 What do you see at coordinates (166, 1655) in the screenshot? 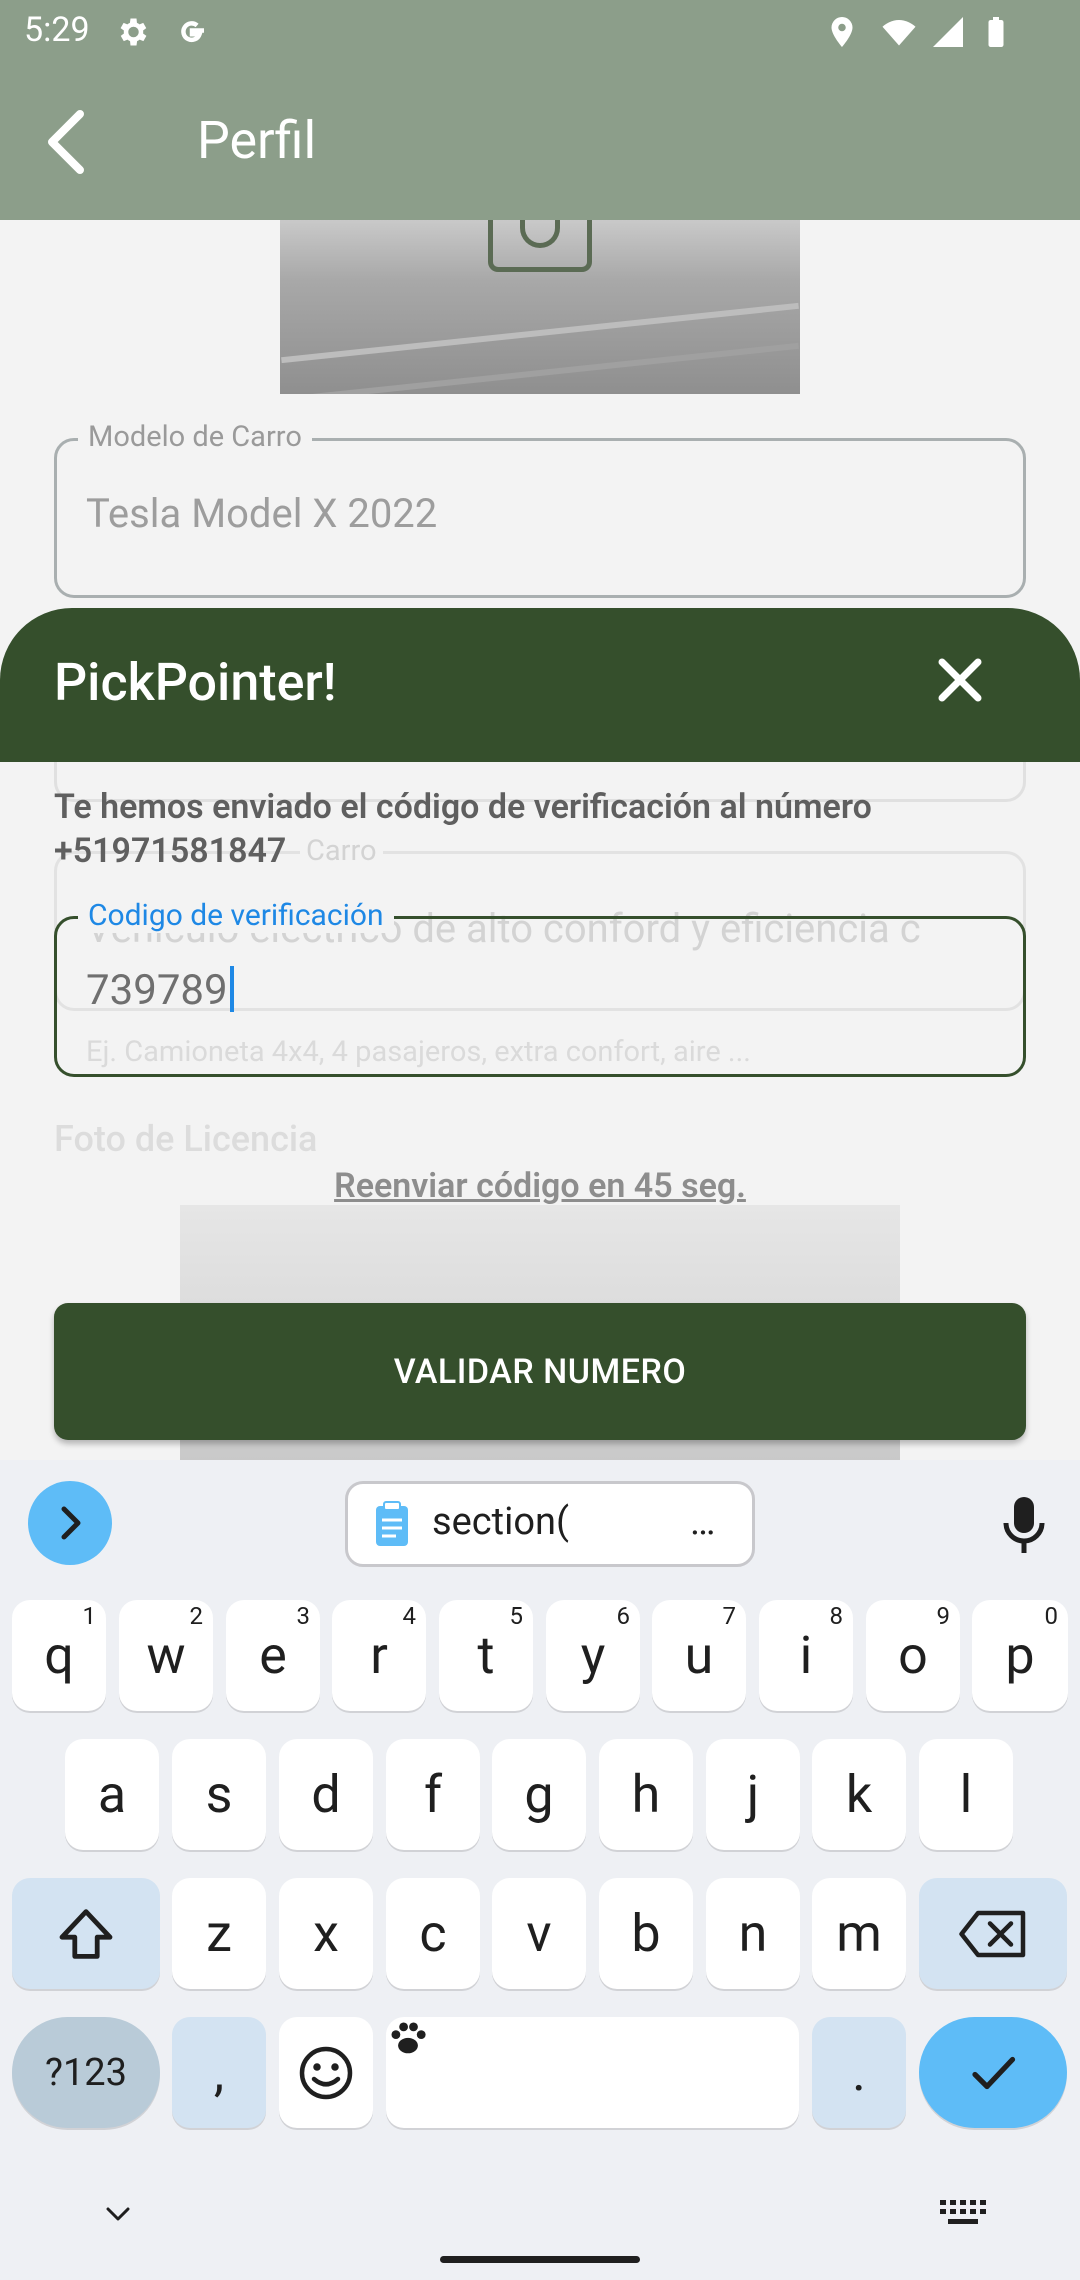
I see `key-w: w2` at bounding box center [166, 1655].